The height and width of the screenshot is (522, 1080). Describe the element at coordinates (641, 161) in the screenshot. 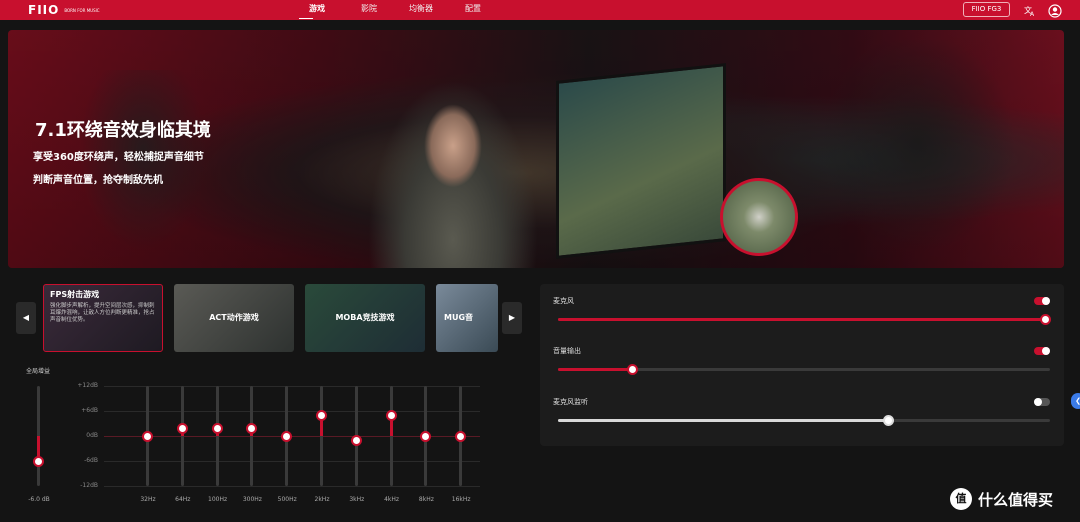

I see `monitor-image` at that location.